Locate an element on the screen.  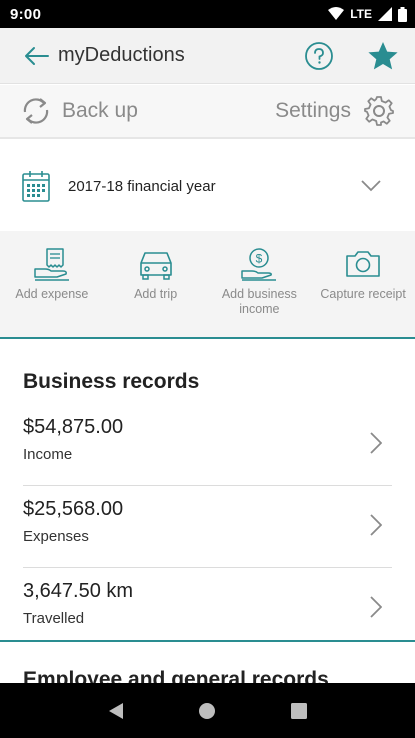
backup-label: Back up is located at coordinates (100, 110).